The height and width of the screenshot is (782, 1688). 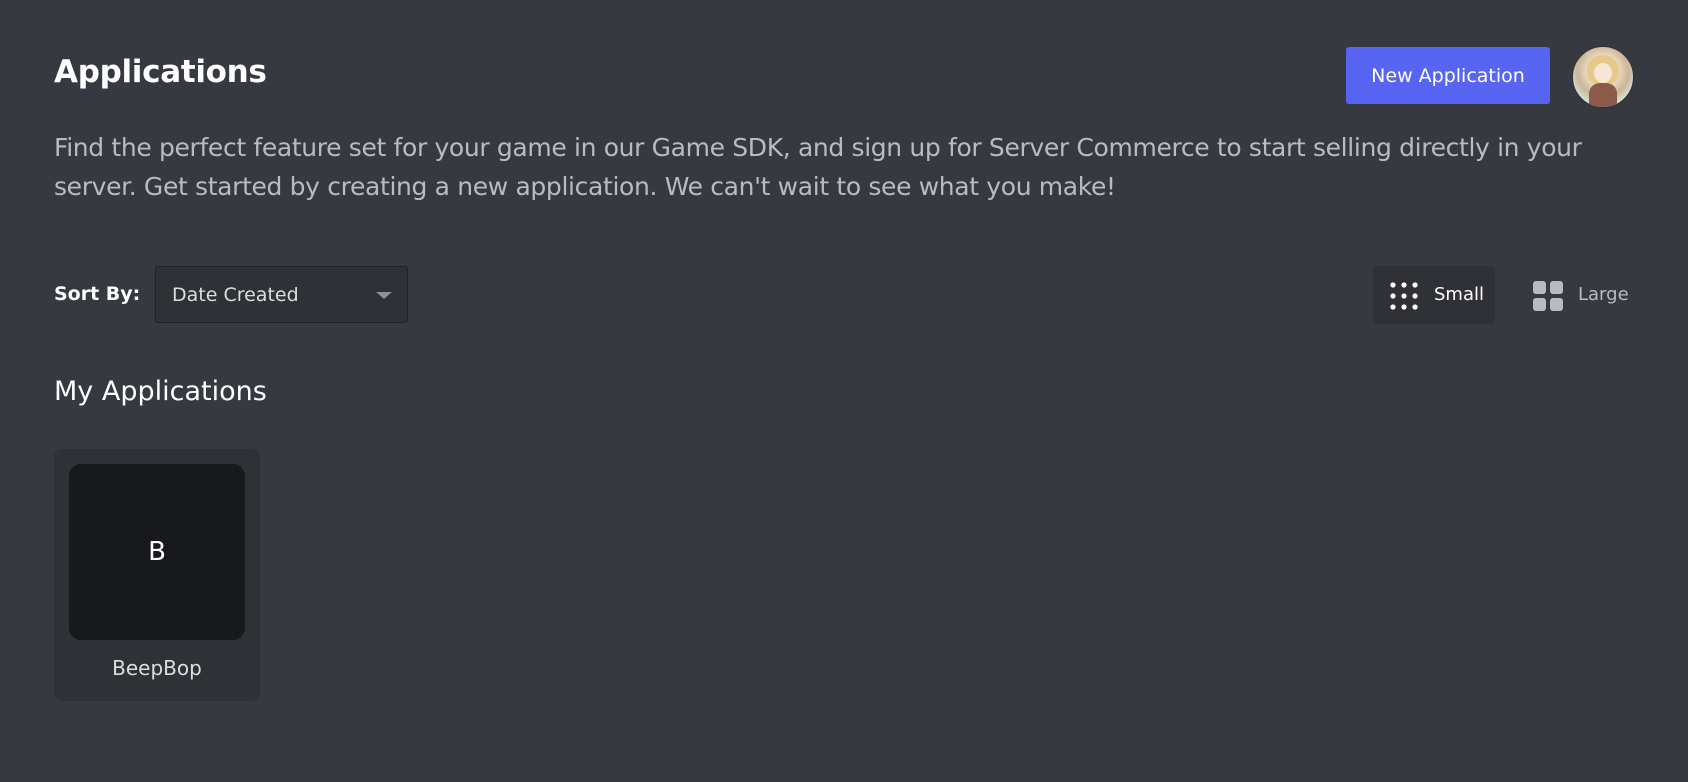 I want to click on chevron-down-icon, so click(x=384, y=295).